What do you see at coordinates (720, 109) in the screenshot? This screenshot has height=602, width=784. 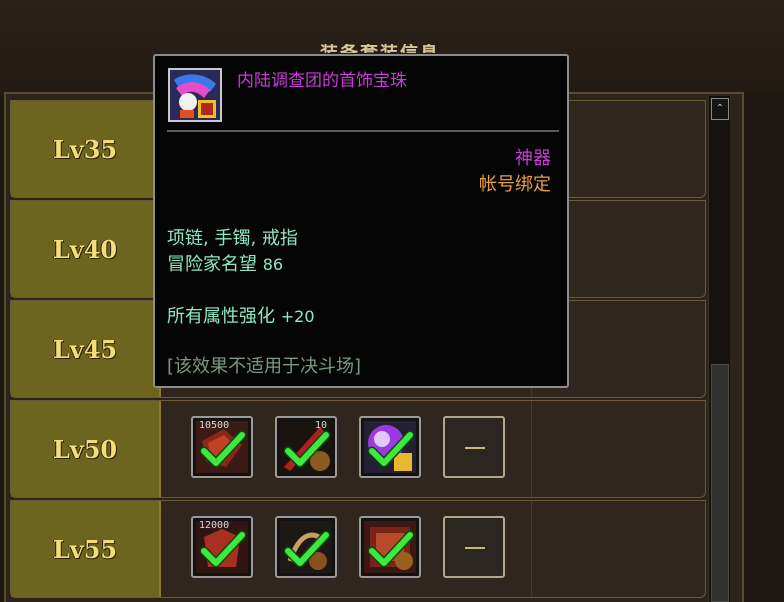 I see `chevron-up-icon: ⌃` at bounding box center [720, 109].